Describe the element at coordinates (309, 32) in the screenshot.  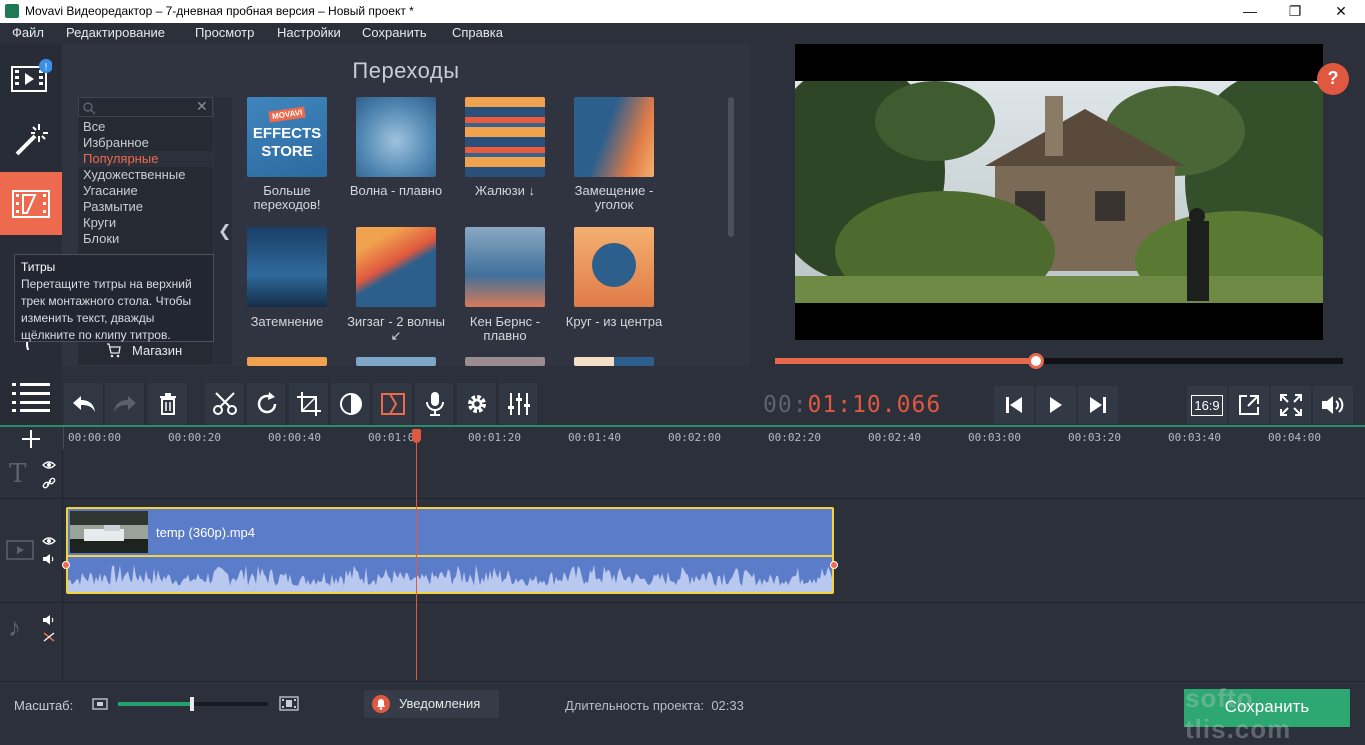
I see `menu-settings: Настройки` at that location.